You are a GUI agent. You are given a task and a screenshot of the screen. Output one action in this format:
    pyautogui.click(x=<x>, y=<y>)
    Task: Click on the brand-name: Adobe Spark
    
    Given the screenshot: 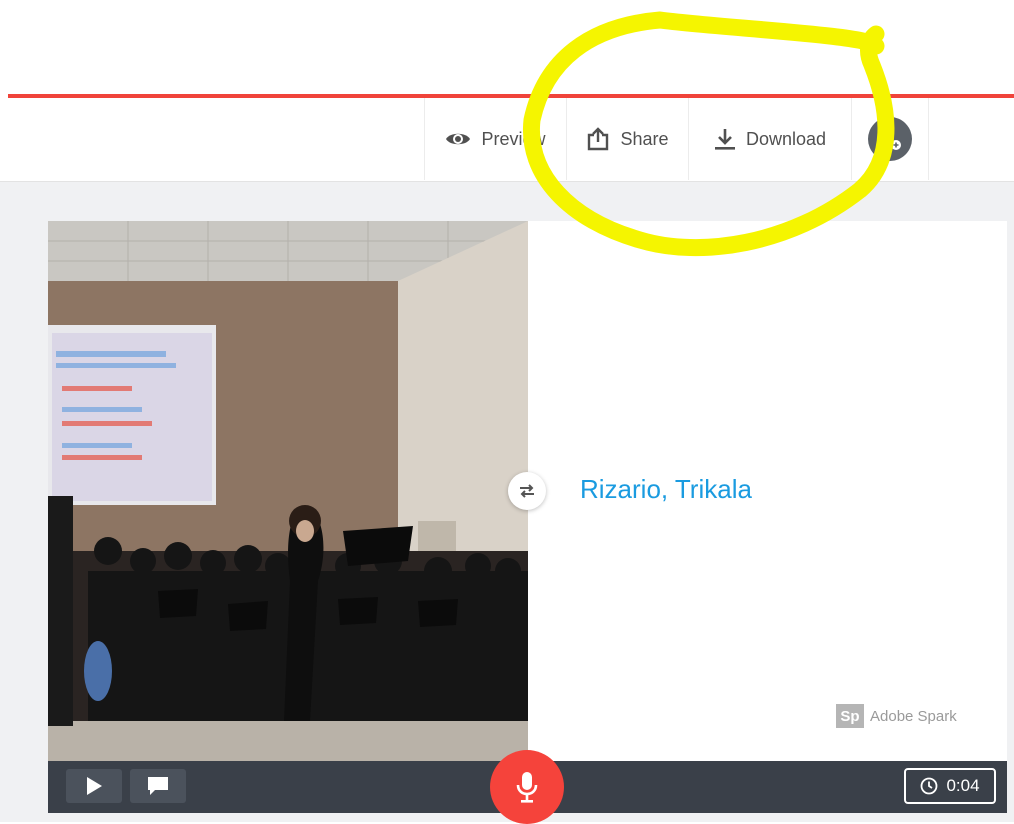 What is the action you would take?
    pyautogui.click(x=913, y=716)
    